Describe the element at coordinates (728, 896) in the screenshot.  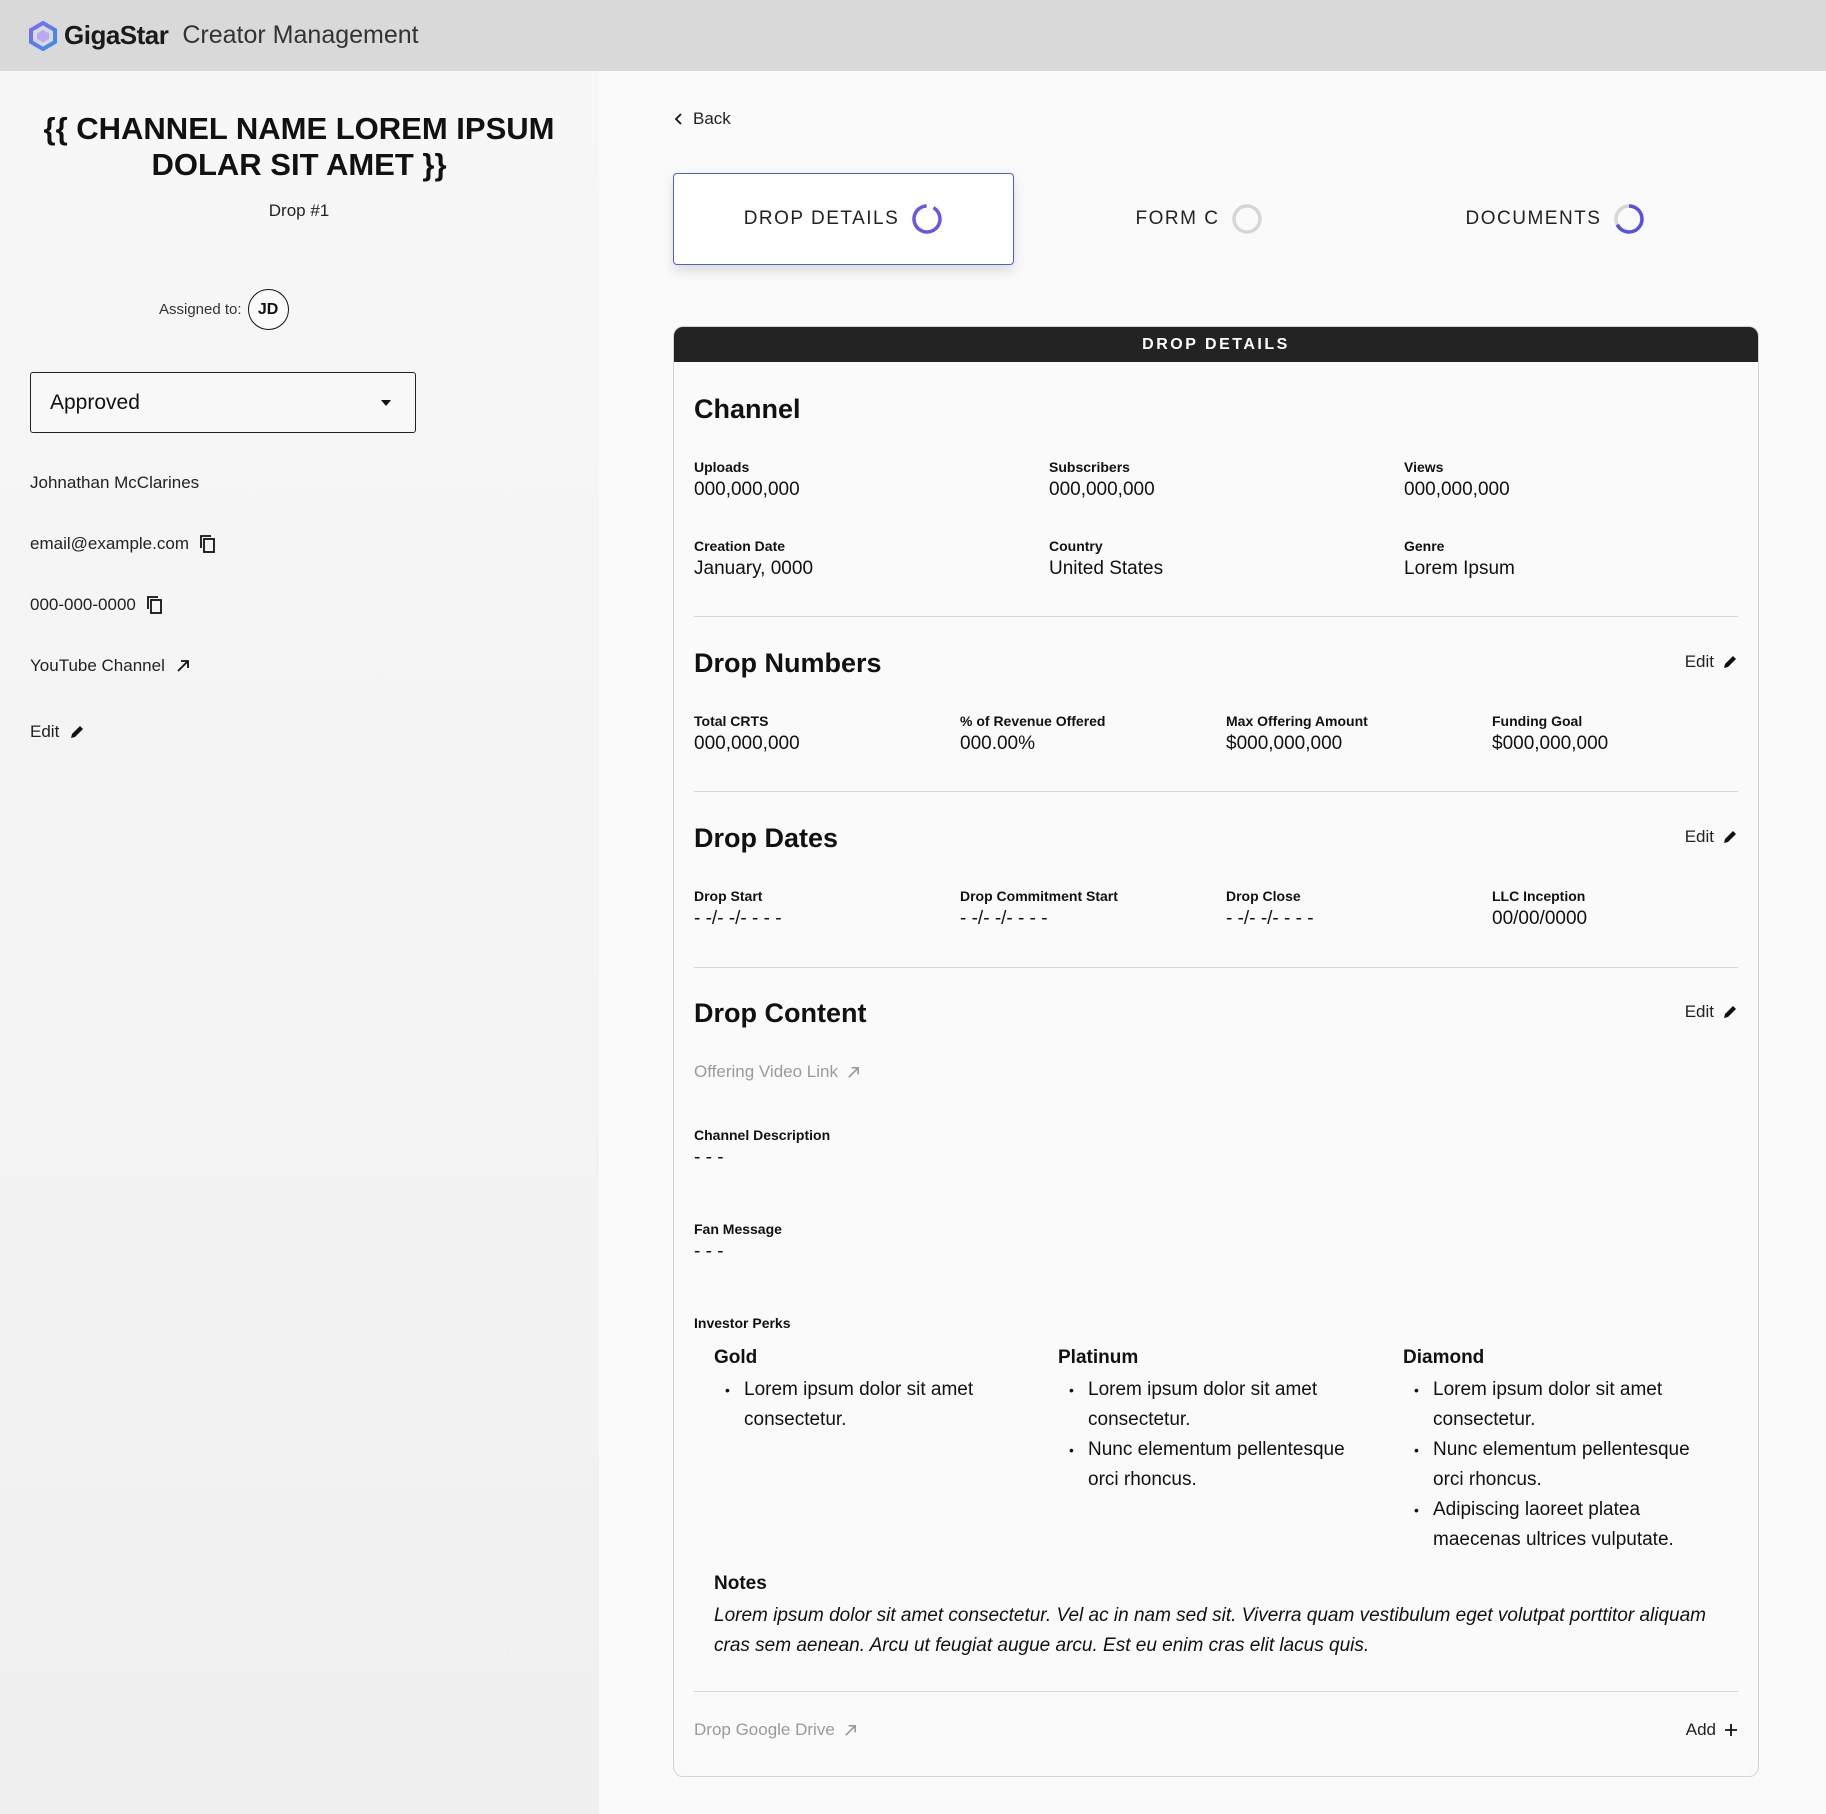
I see `drop-start-label: Drop Start` at that location.